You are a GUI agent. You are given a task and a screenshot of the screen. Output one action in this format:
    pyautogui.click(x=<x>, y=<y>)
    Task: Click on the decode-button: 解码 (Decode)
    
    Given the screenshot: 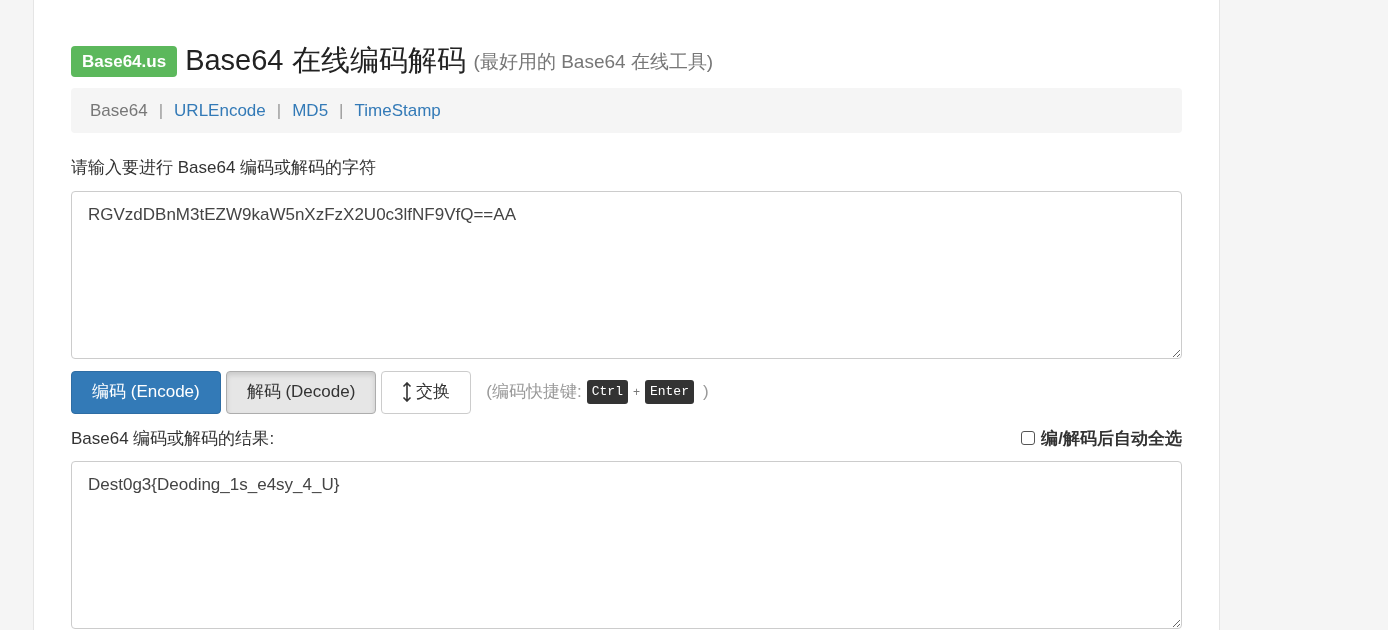 What is the action you would take?
    pyautogui.click(x=301, y=392)
    